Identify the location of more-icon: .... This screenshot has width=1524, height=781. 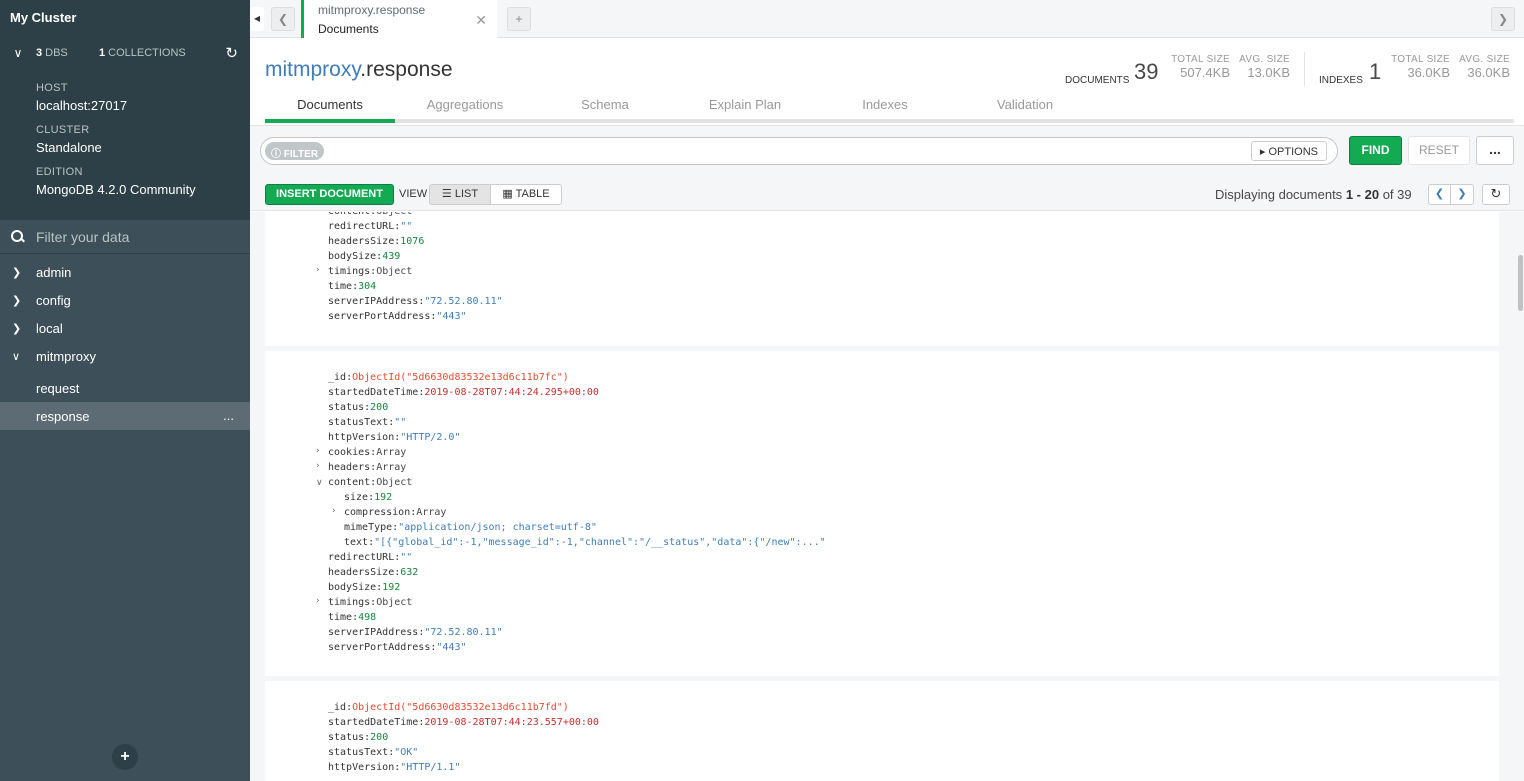
(228, 415).